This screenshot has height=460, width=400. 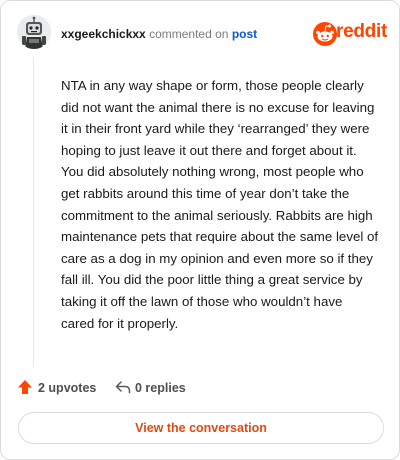 What do you see at coordinates (123, 387) in the screenshot?
I see `reply-arrow-icon` at bounding box center [123, 387].